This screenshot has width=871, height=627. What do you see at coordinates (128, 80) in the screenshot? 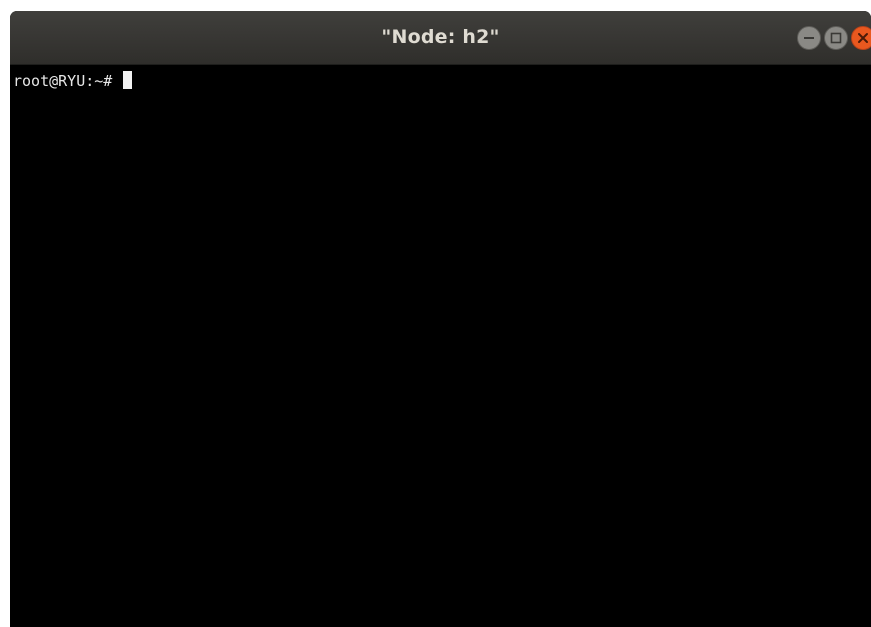
I see `text-cursor` at bounding box center [128, 80].